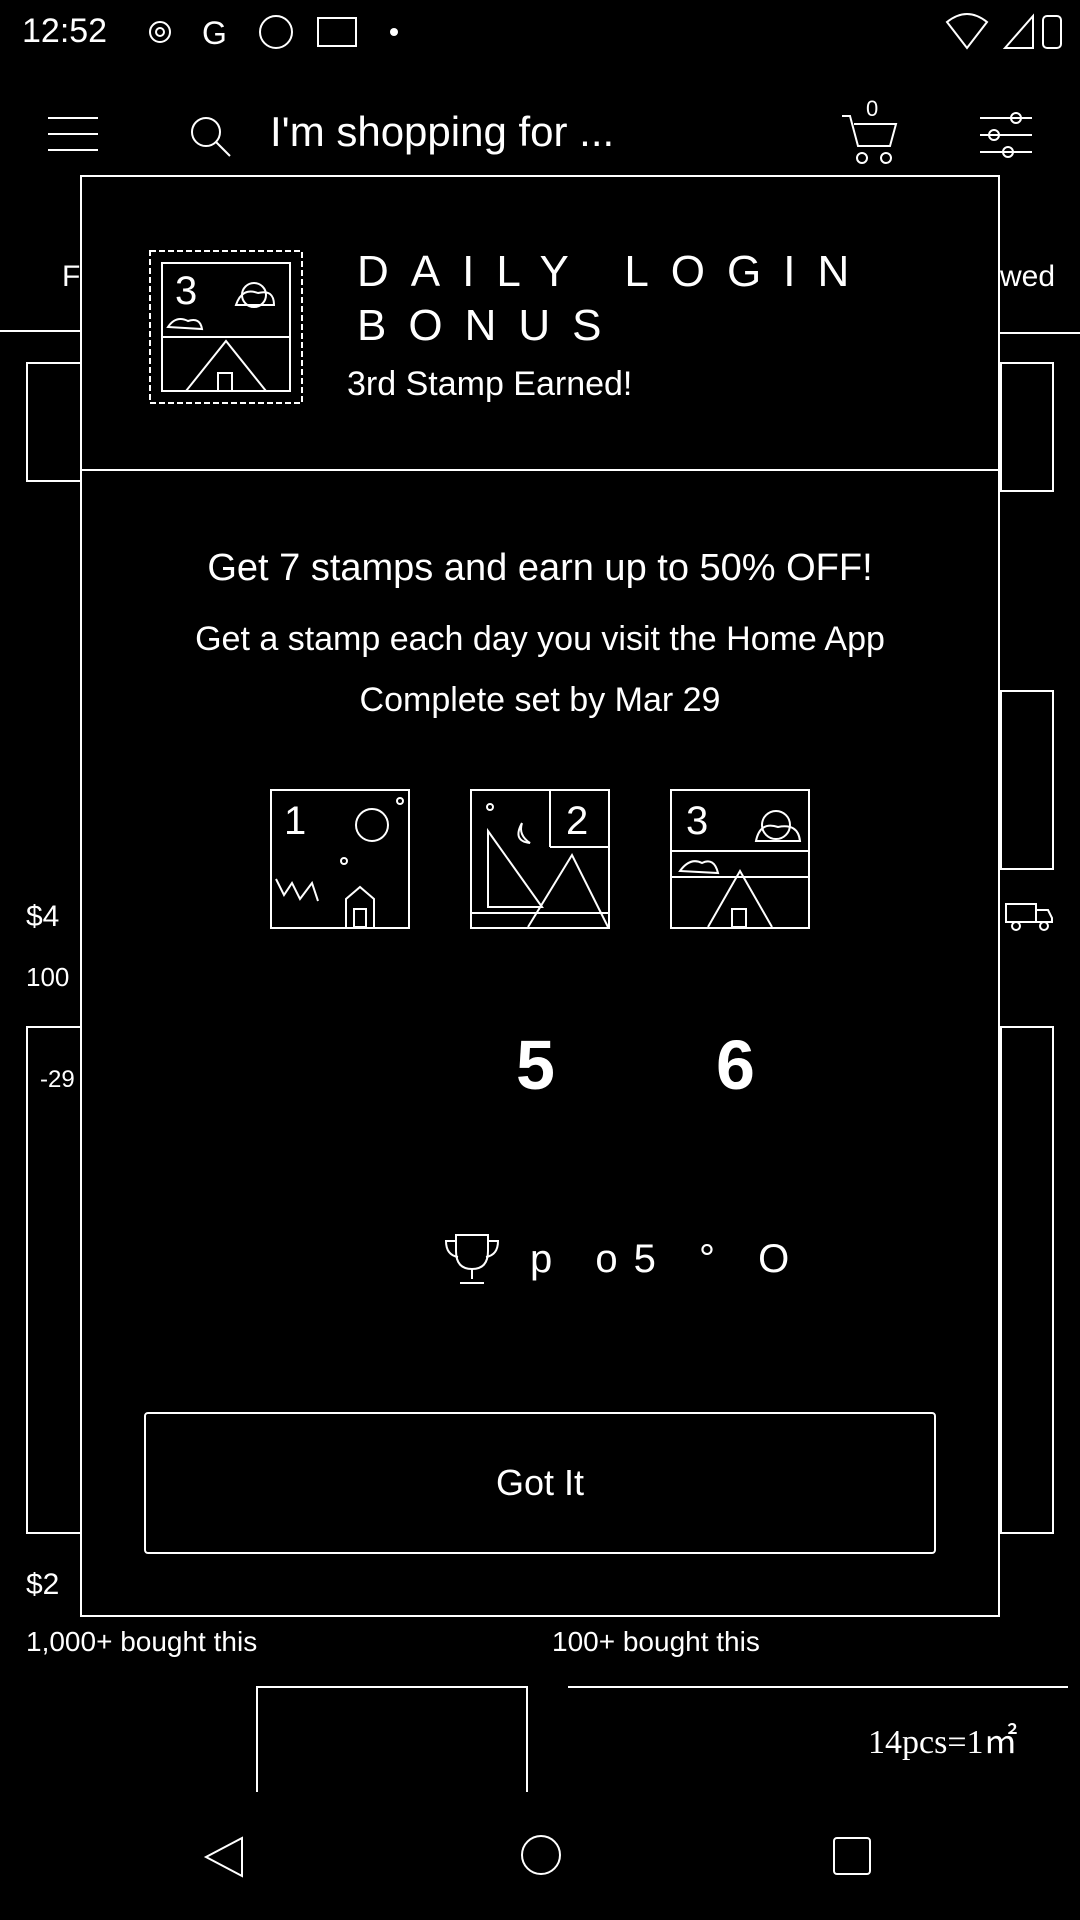 The image size is (1080, 1920). I want to click on modal-title: DAILY LOGIN BONUS, so click(614, 298).